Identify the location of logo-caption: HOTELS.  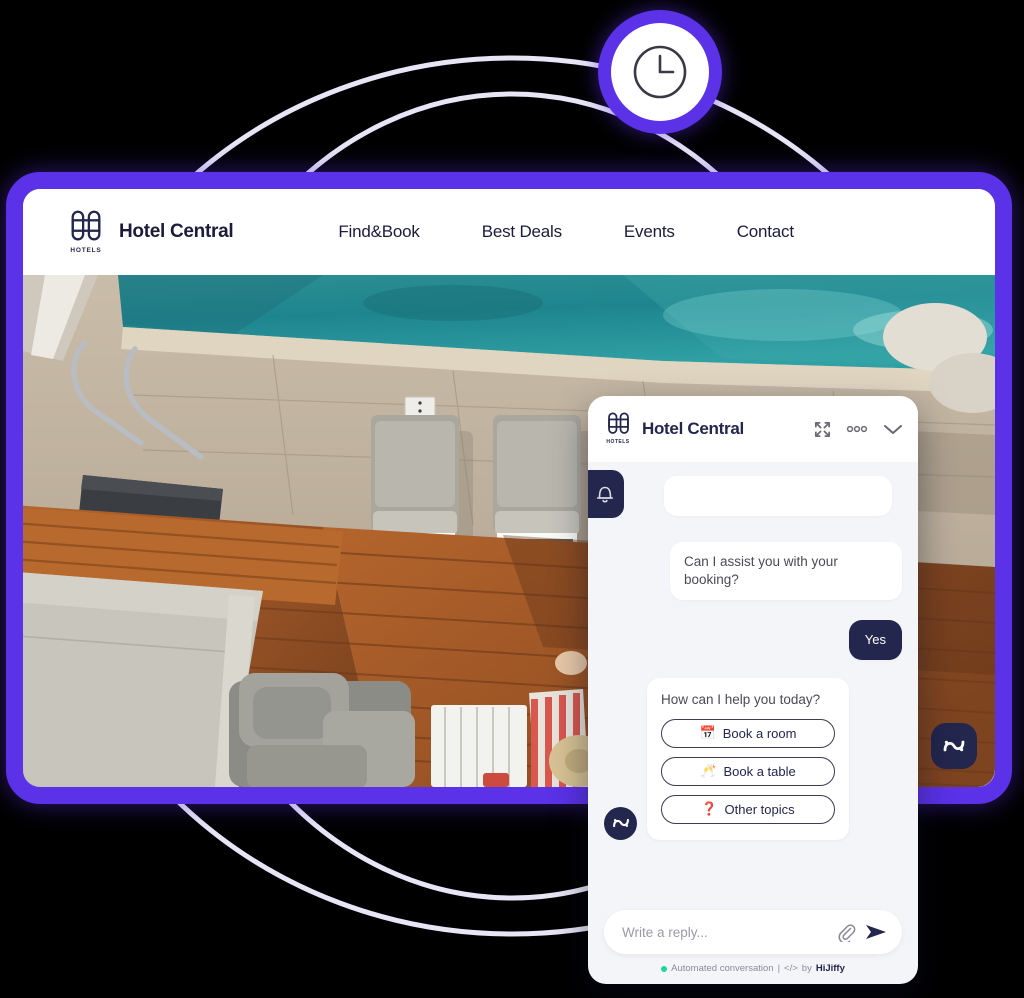
(86, 250).